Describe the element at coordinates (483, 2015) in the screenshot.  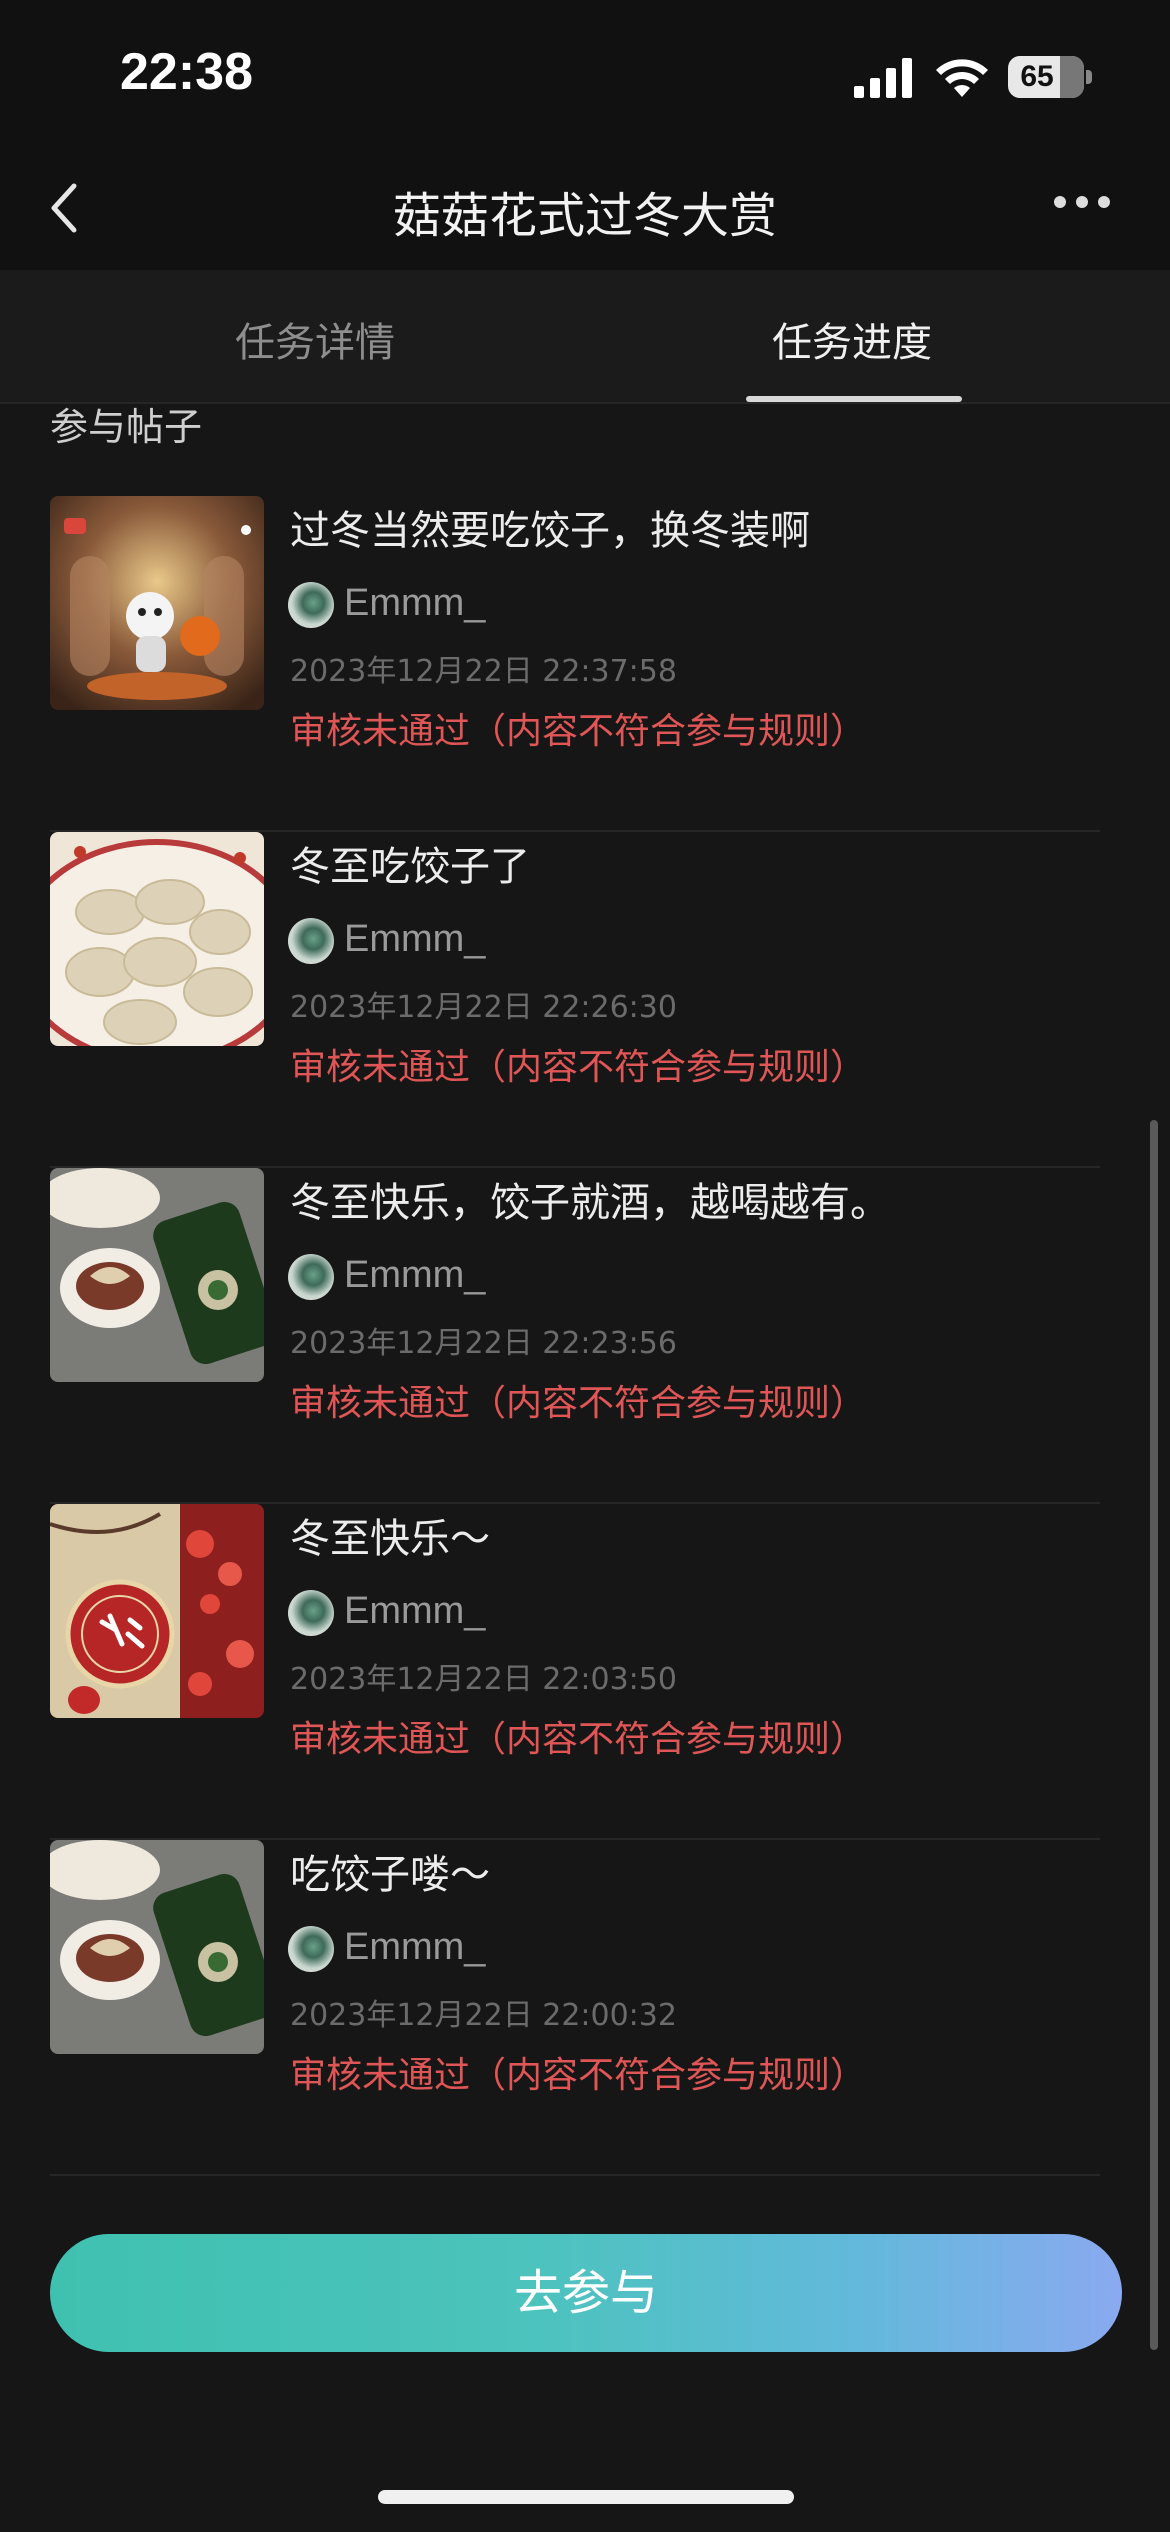
I see `post-date: 2023年12月22日 22:00:32` at that location.